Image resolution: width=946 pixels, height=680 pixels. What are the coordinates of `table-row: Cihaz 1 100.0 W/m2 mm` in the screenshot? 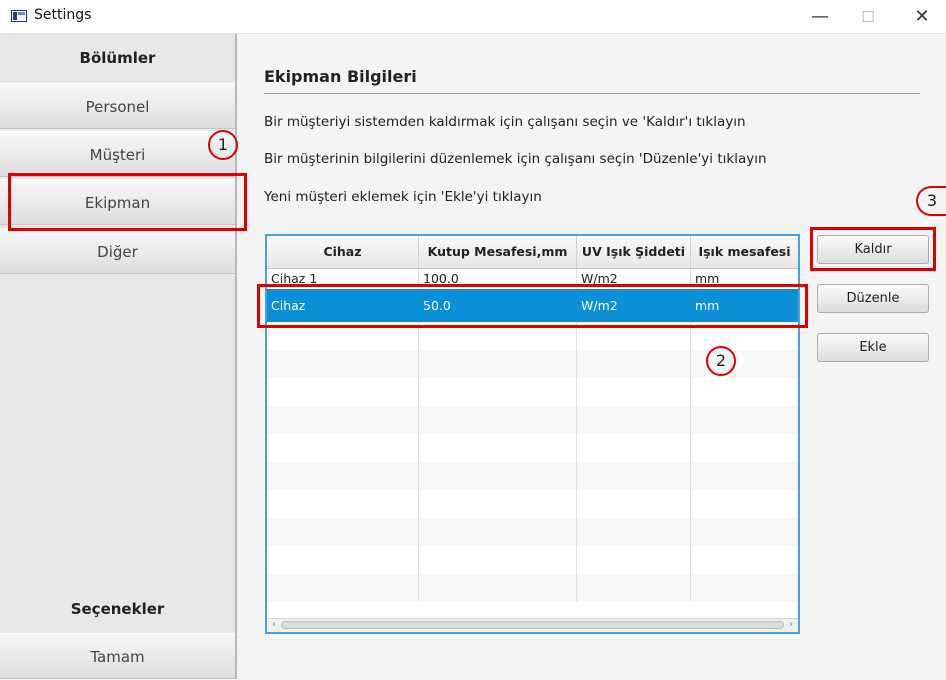 It's located at (532, 279).